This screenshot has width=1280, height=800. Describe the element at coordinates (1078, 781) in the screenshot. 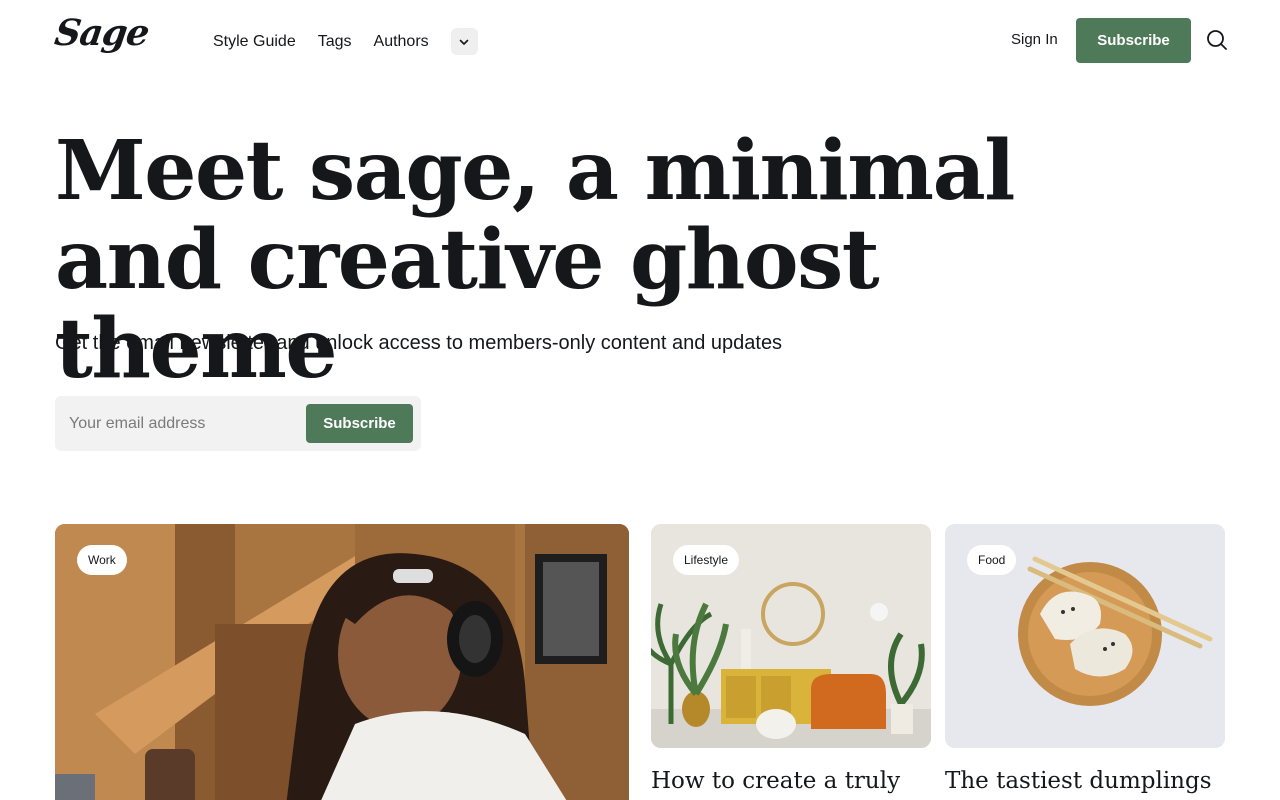

I see `post-title-food: The tastiest dumplings` at that location.